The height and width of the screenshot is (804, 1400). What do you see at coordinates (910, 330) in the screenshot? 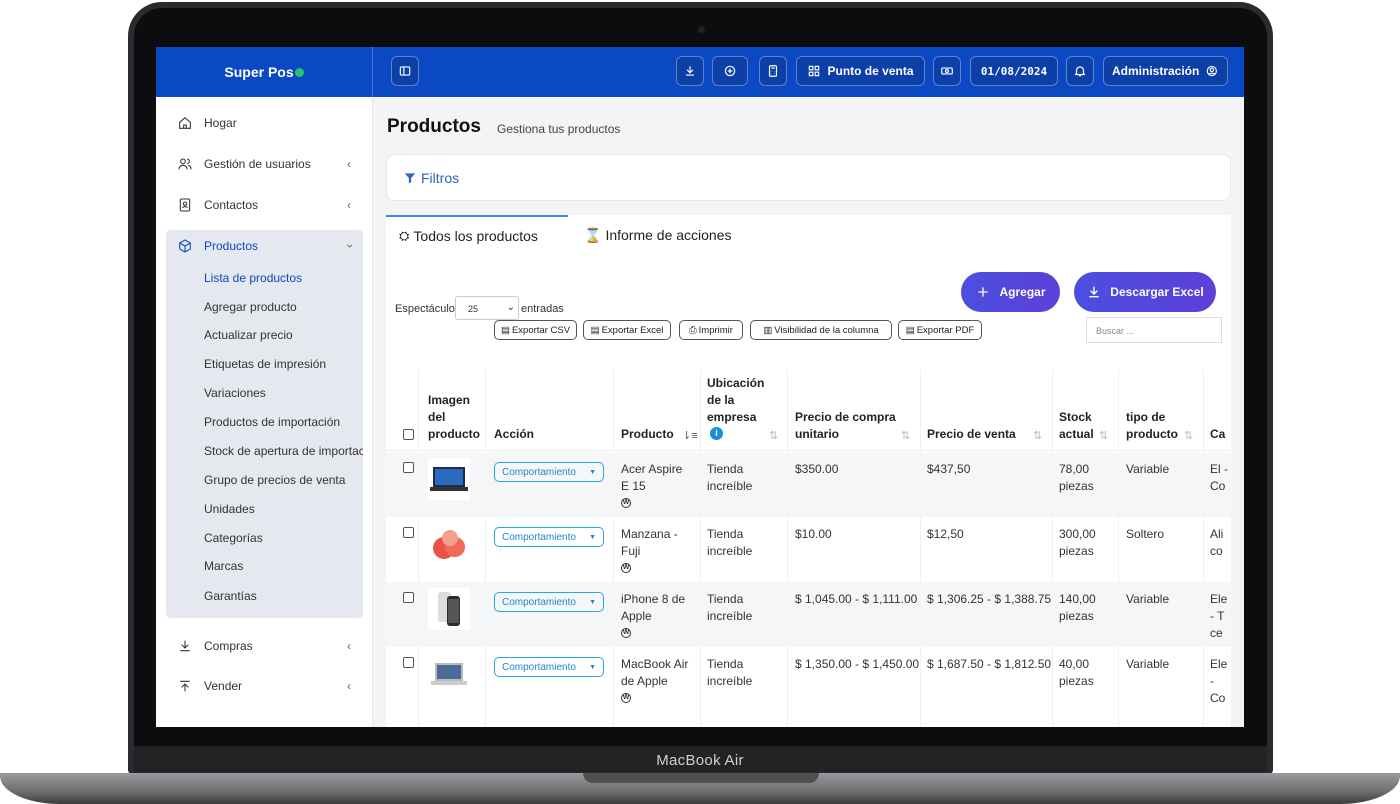
I see `file-icon: ▤` at bounding box center [910, 330].